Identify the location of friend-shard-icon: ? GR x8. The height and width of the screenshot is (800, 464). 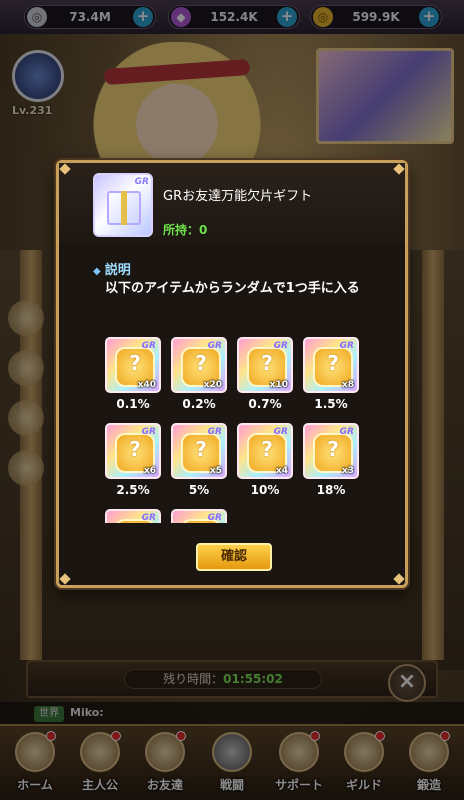
(331, 365).